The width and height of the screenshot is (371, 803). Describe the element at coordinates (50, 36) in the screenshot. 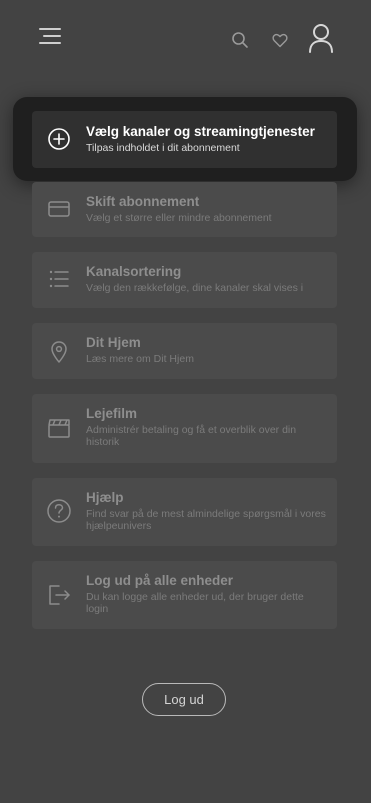

I see `menu-icon` at that location.